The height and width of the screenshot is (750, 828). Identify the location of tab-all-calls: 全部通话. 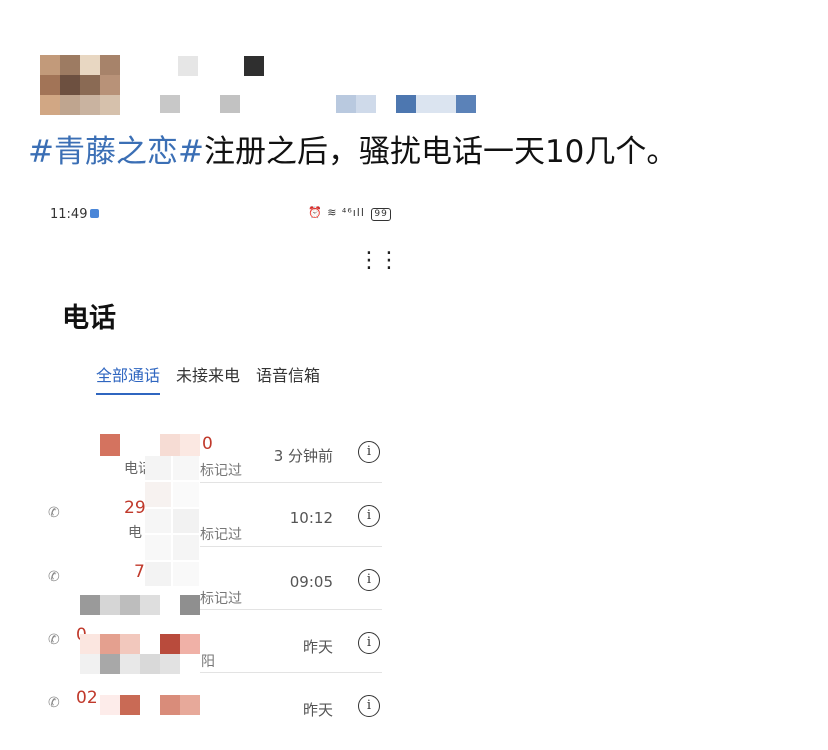
(128, 378).